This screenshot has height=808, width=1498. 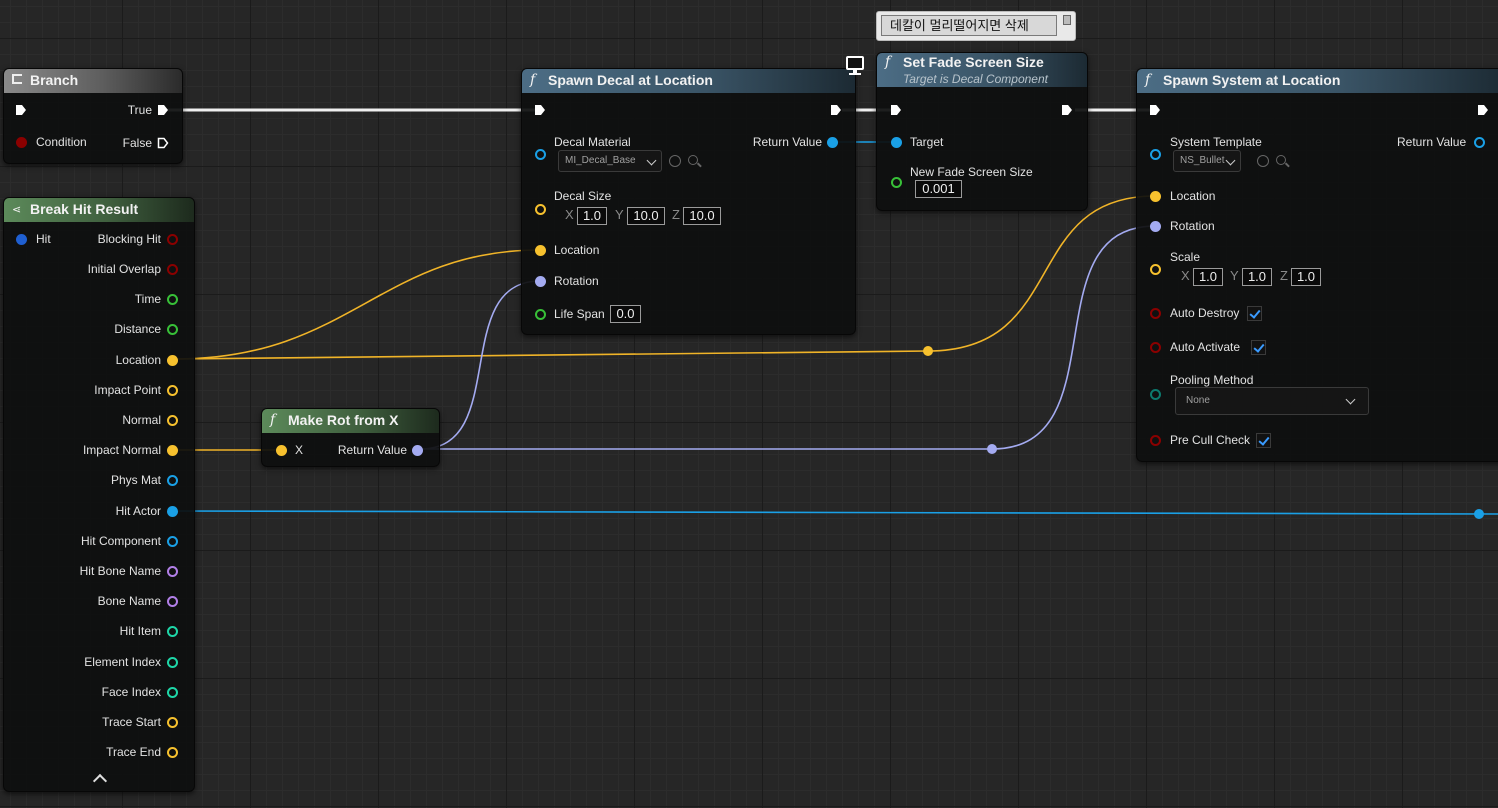 What do you see at coordinates (147, 299) in the screenshot?
I see `output-label-time: Time` at bounding box center [147, 299].